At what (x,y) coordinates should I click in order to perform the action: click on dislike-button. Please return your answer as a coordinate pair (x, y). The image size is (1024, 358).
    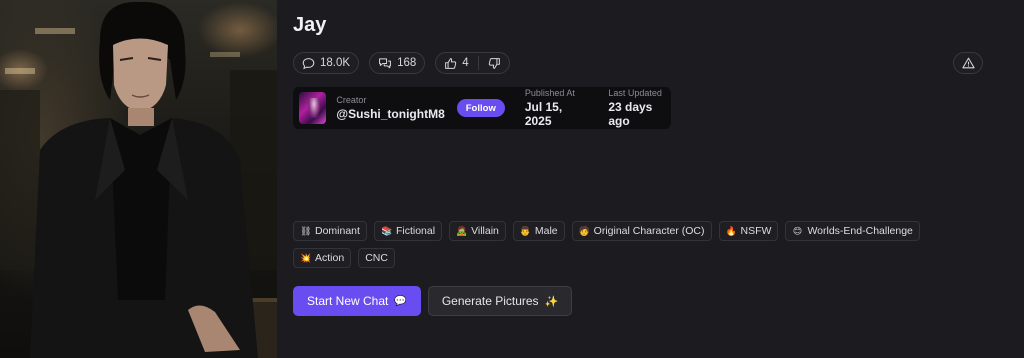
    Looking at the image, I should click on (494, 63).